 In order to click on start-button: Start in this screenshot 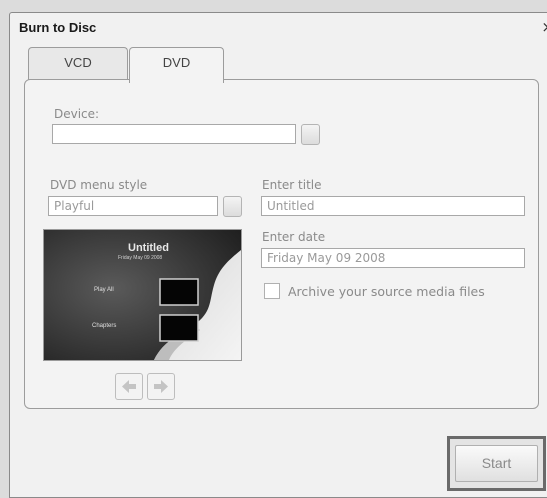, I will do `click(496, 463)`.